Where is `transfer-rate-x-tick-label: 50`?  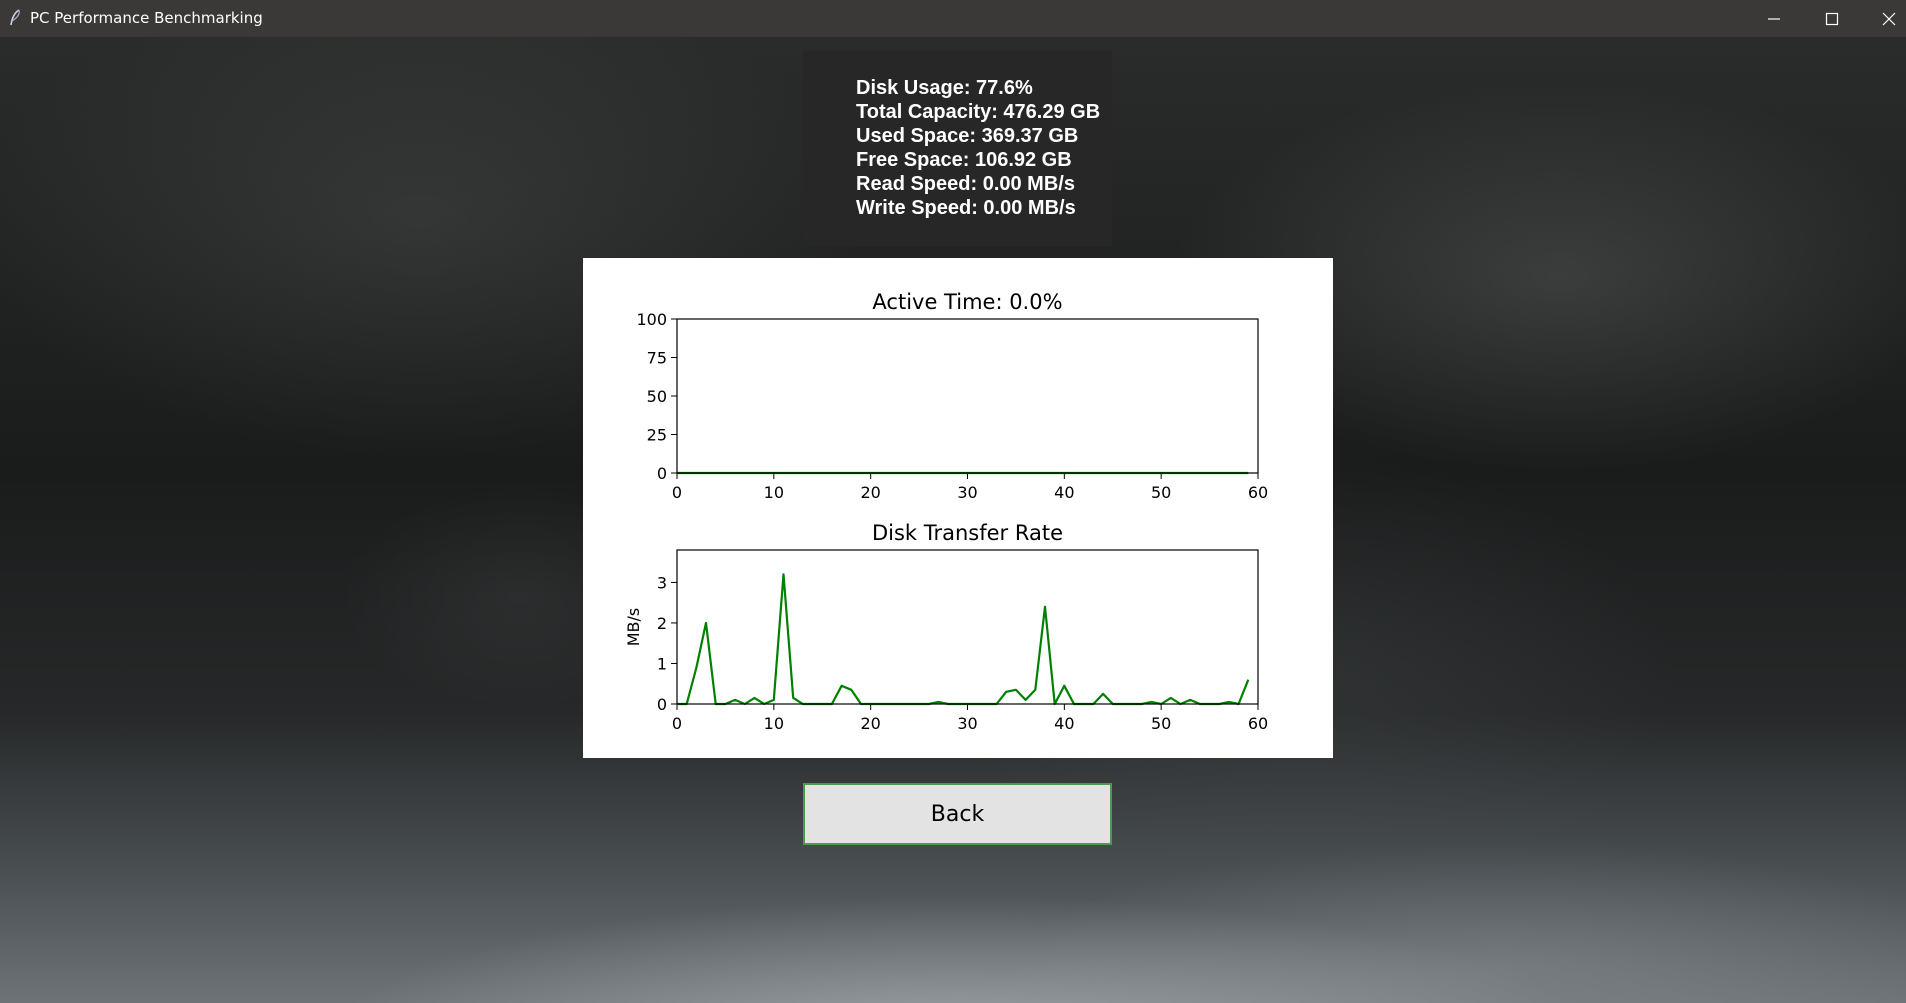 transfer-rate-x-tick-label: 50 is located at coordinates (1161, 723).